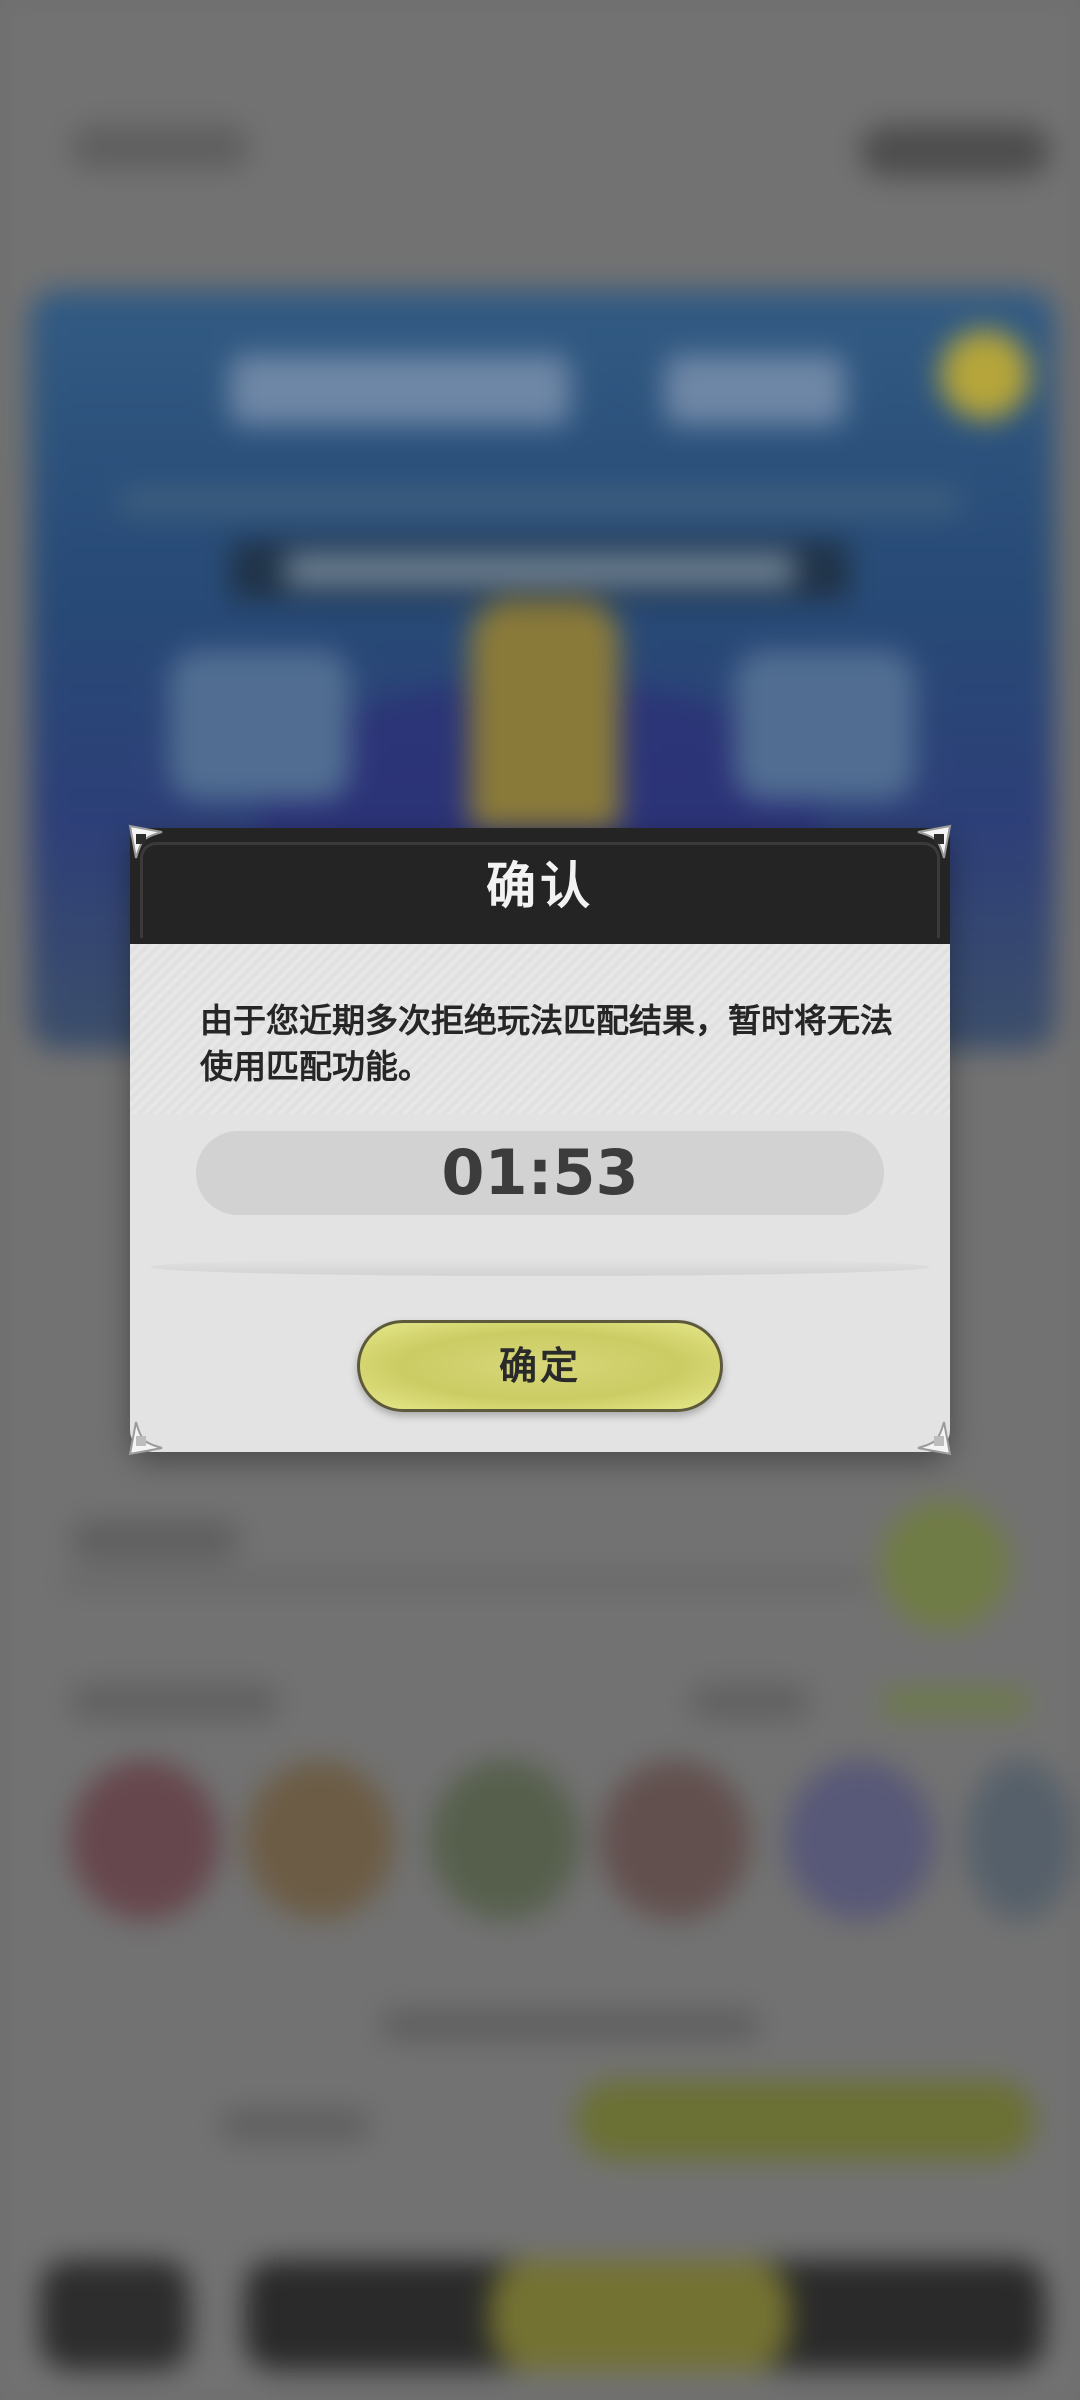 This screenshot has width=1080, height=2400. I want to click on dialog-header: 确认, so click(540, 886).